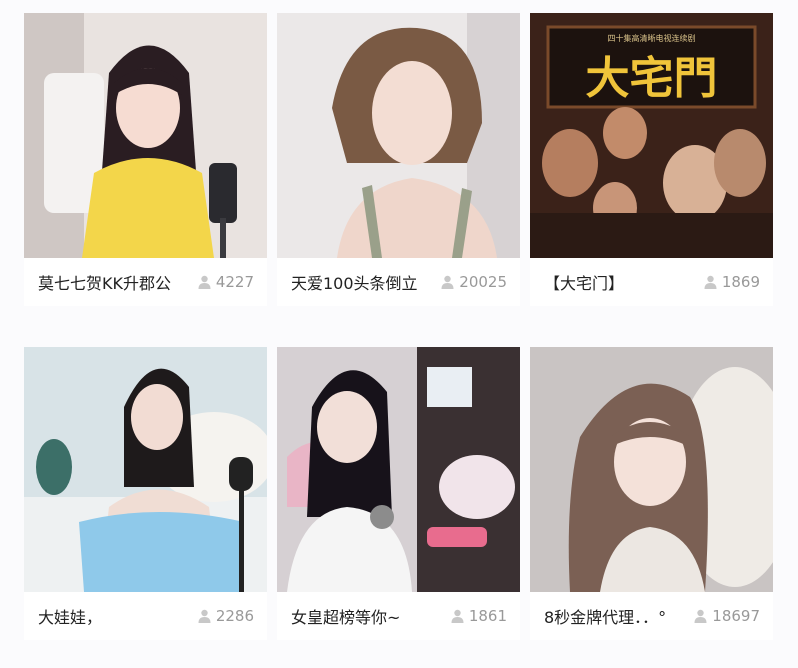 This screenshot has width=798, height=668. I want to click on room-card: 四十集高清晰电视连续剧 大宅門 【大宅门】 1869, so click(651, 173).